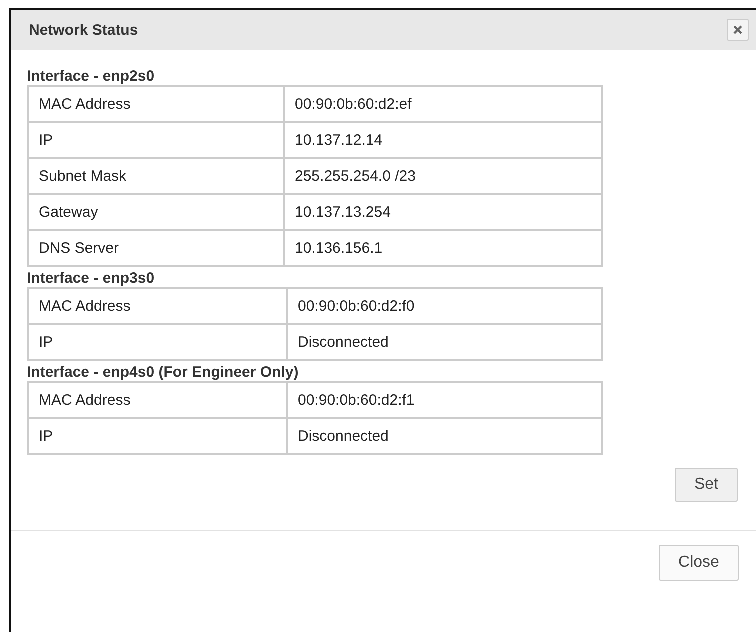 The width and height of the screenshot is (756, 632). I want to click on table-cell: Gateway, so click(156, 212).